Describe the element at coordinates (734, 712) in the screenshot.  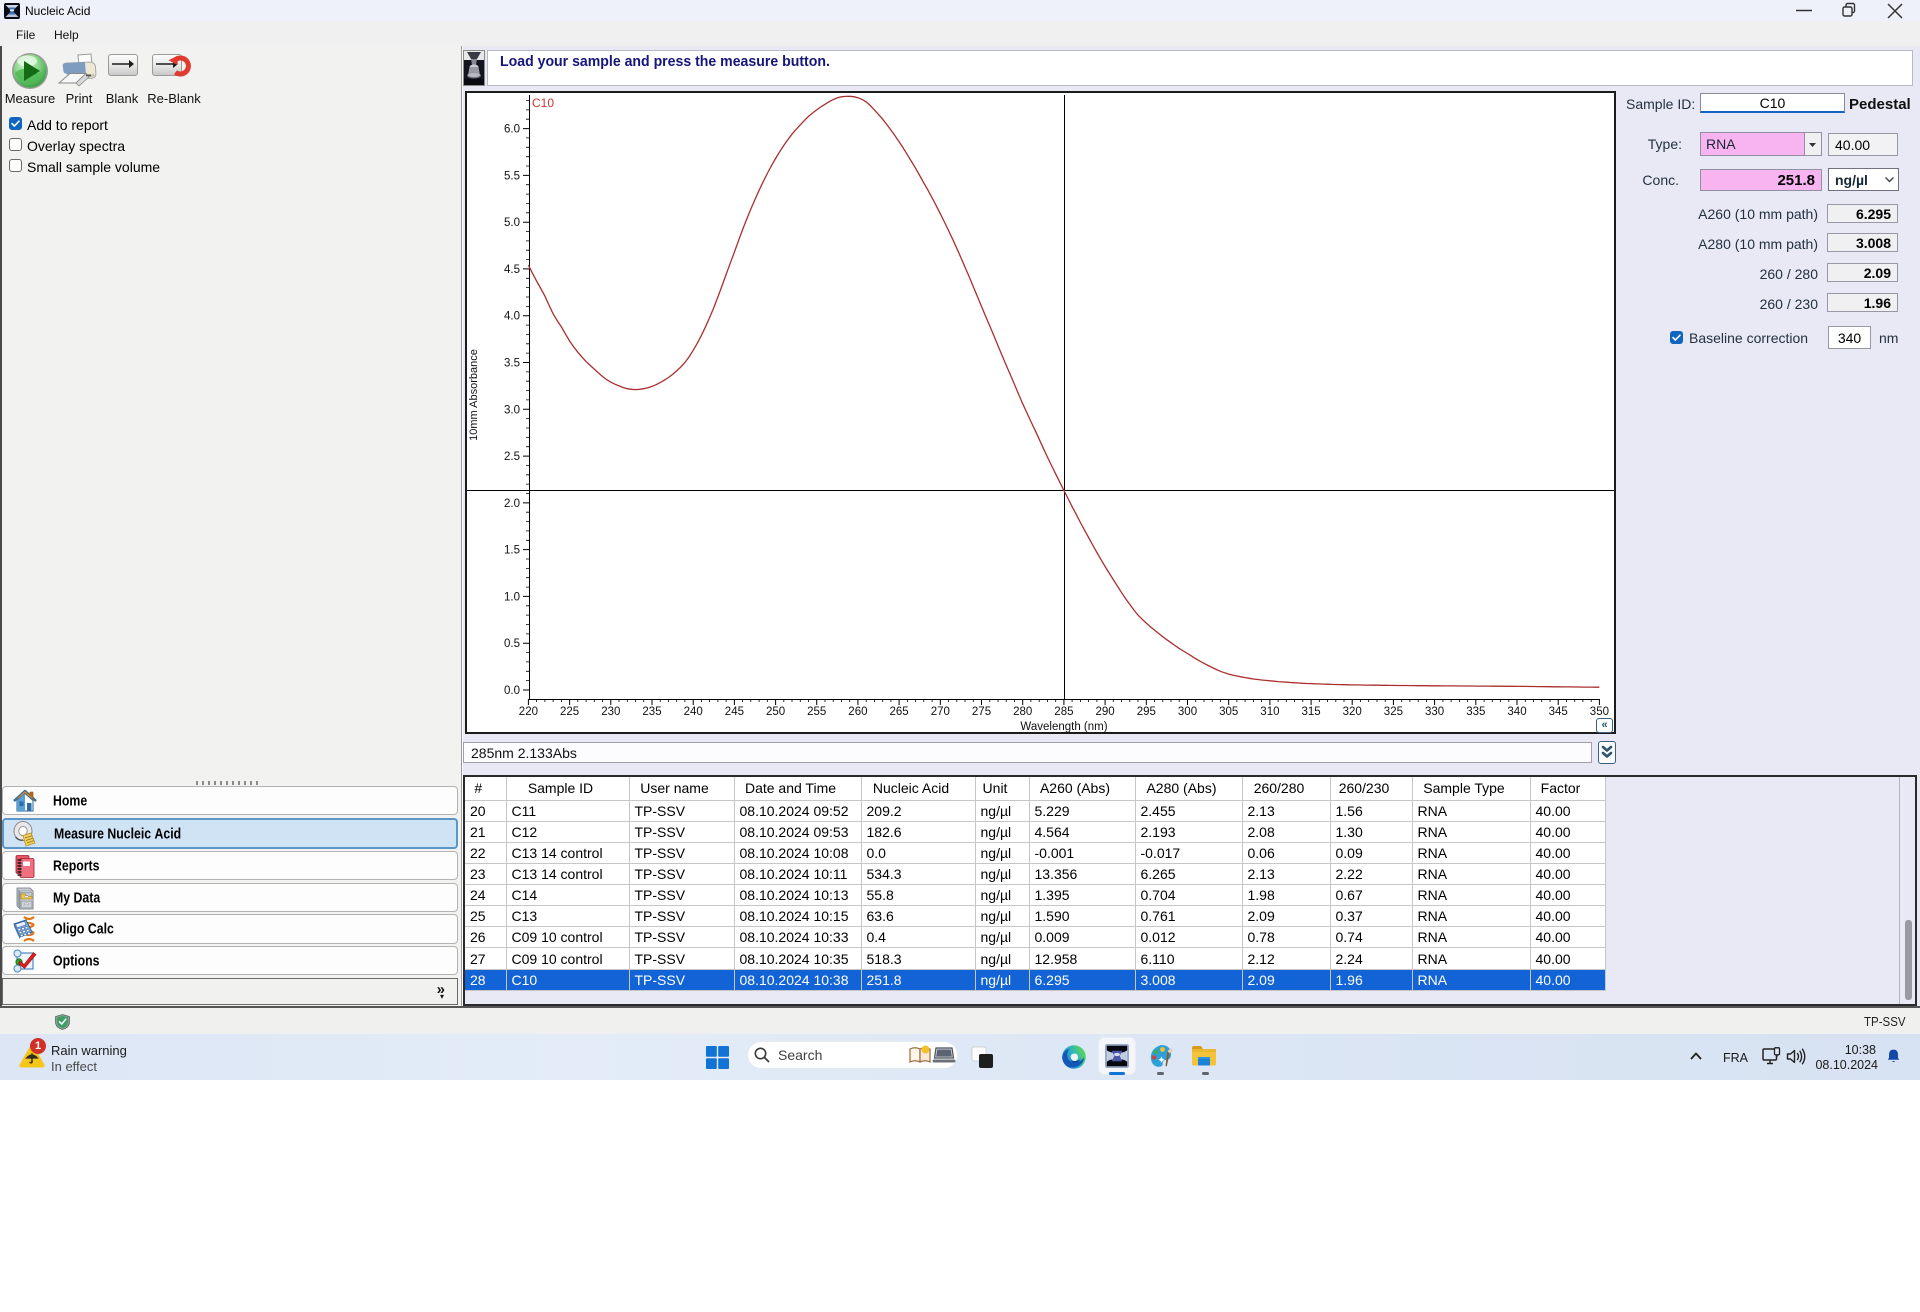
I see `svg-text: 245` at that location.